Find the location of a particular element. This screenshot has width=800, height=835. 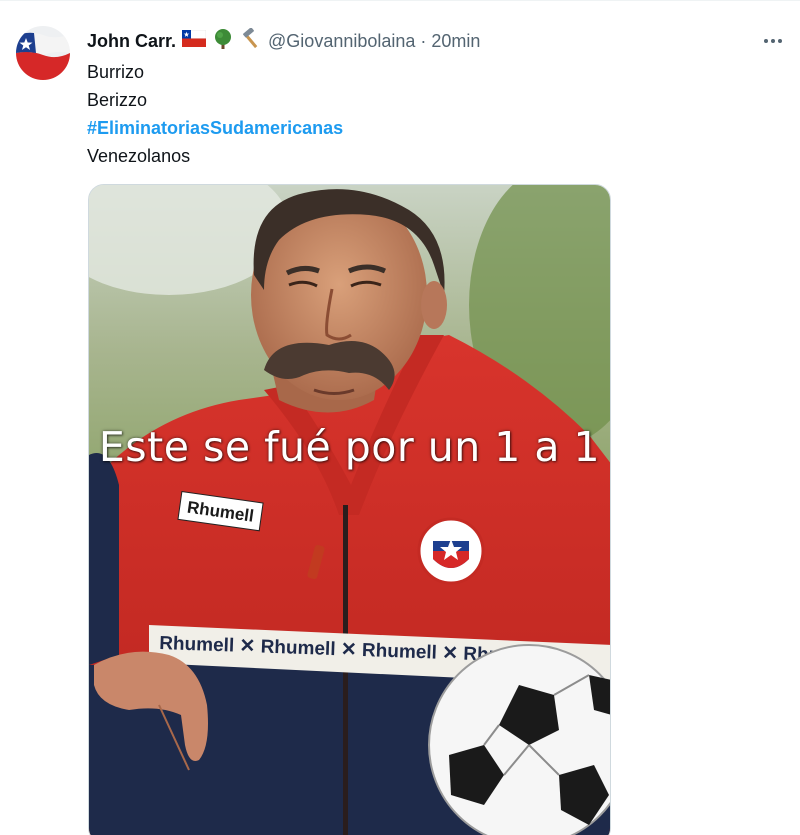

meme-caption: Este se fué por un 1 a 1 is located at coordinates (349, 447).